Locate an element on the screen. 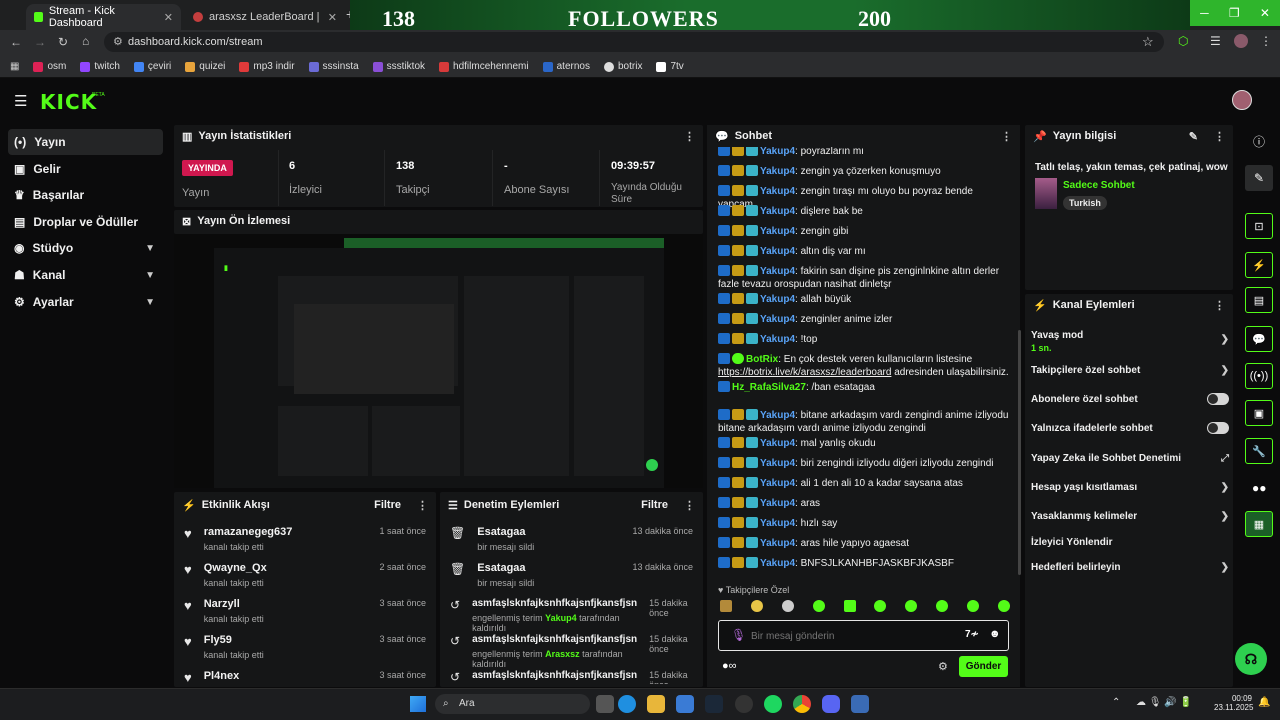  activity-user: ramazanegeg637 is located at coordinates (248, 532).